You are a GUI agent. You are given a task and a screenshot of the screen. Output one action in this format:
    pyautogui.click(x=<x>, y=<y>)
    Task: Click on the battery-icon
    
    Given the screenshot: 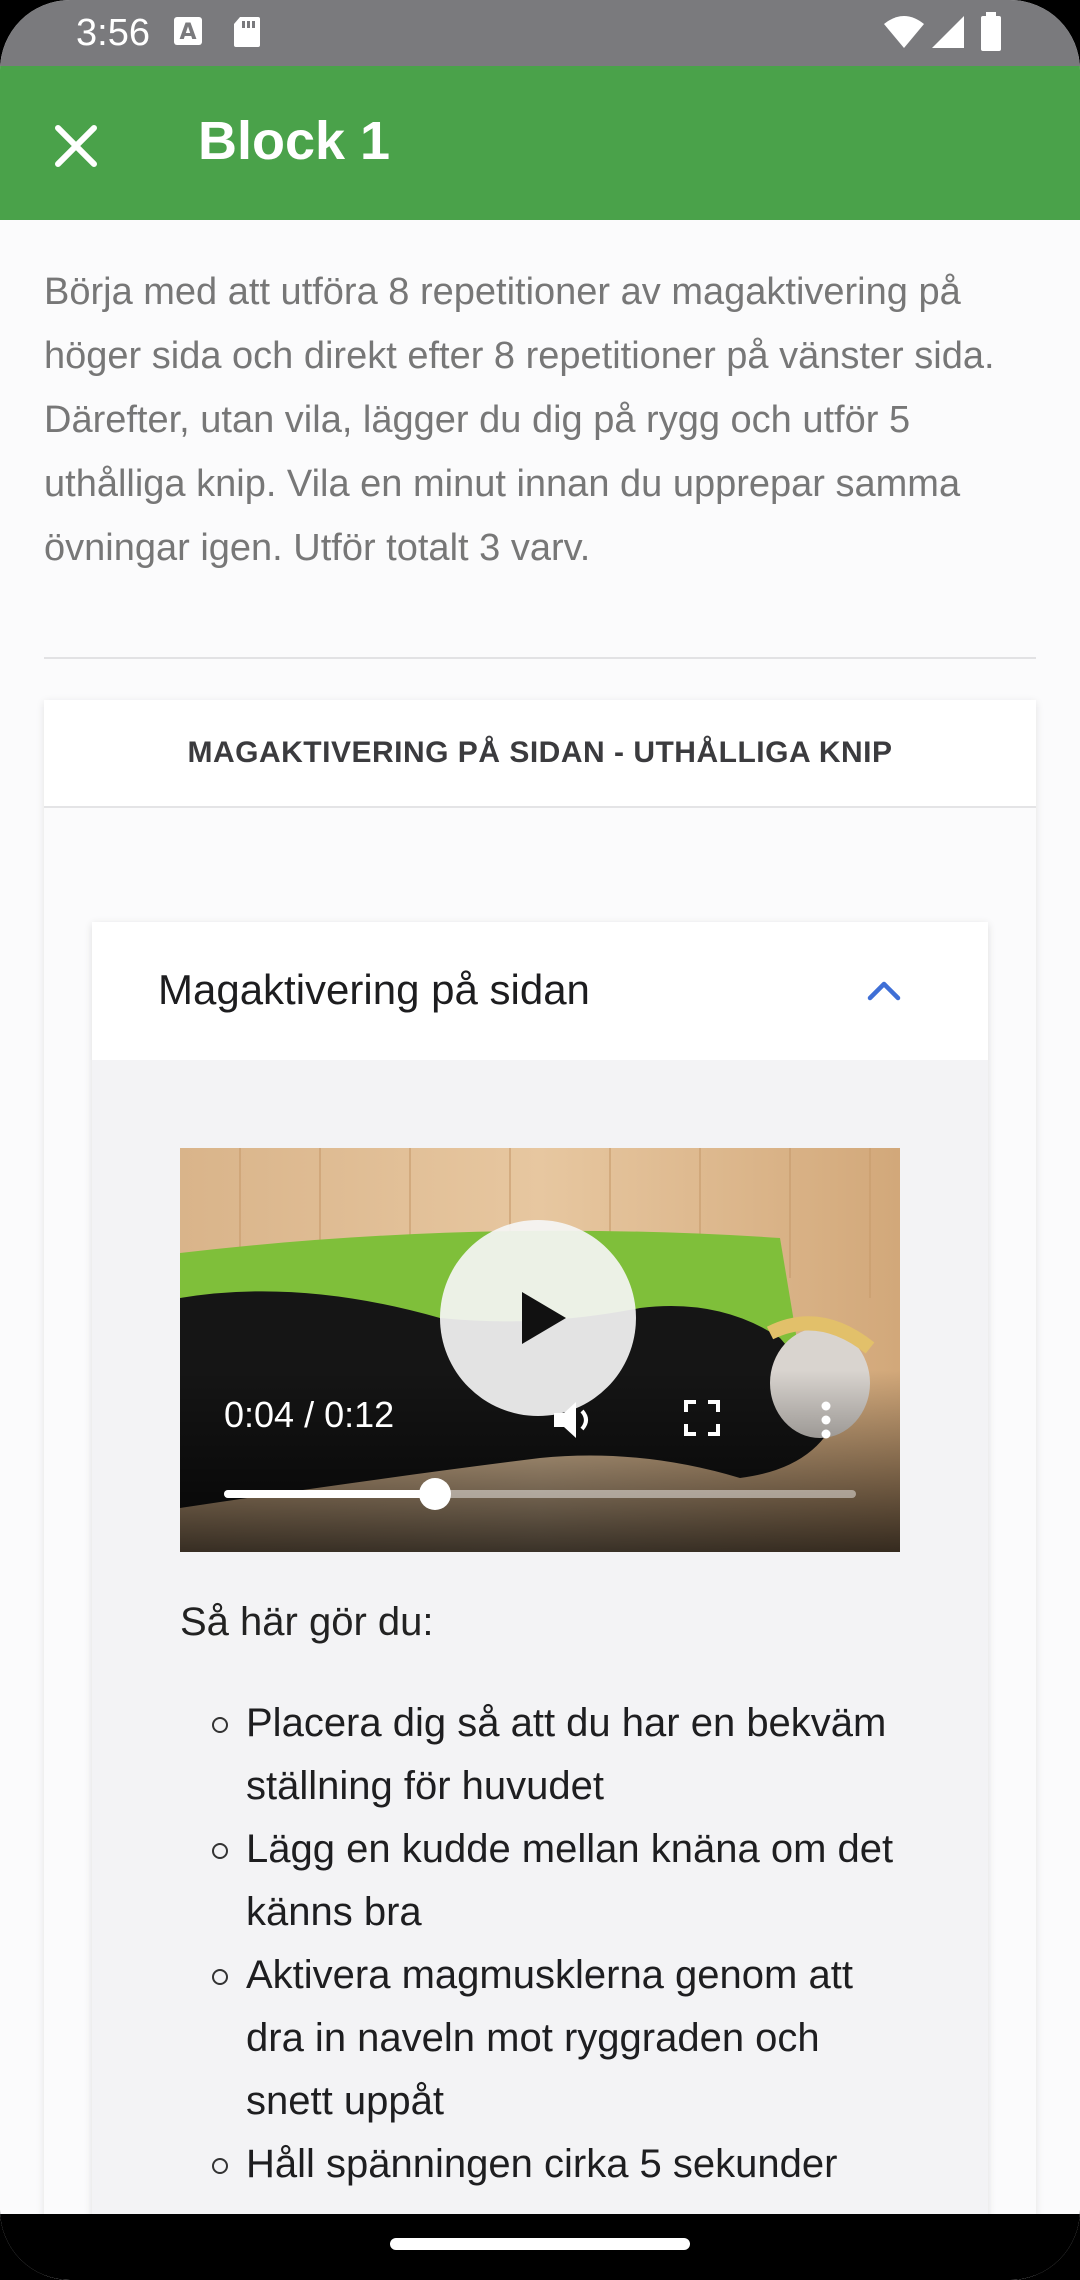 What is the action you would take?
    pyautogui.click(x=991, y=31)
    